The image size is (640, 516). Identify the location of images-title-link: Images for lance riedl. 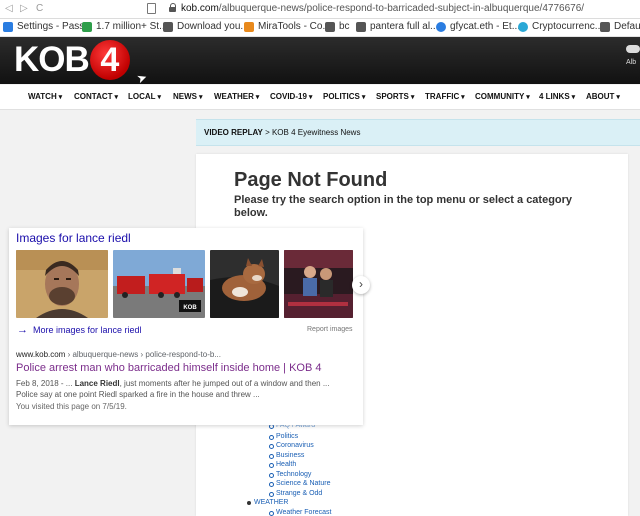
(73, 238).